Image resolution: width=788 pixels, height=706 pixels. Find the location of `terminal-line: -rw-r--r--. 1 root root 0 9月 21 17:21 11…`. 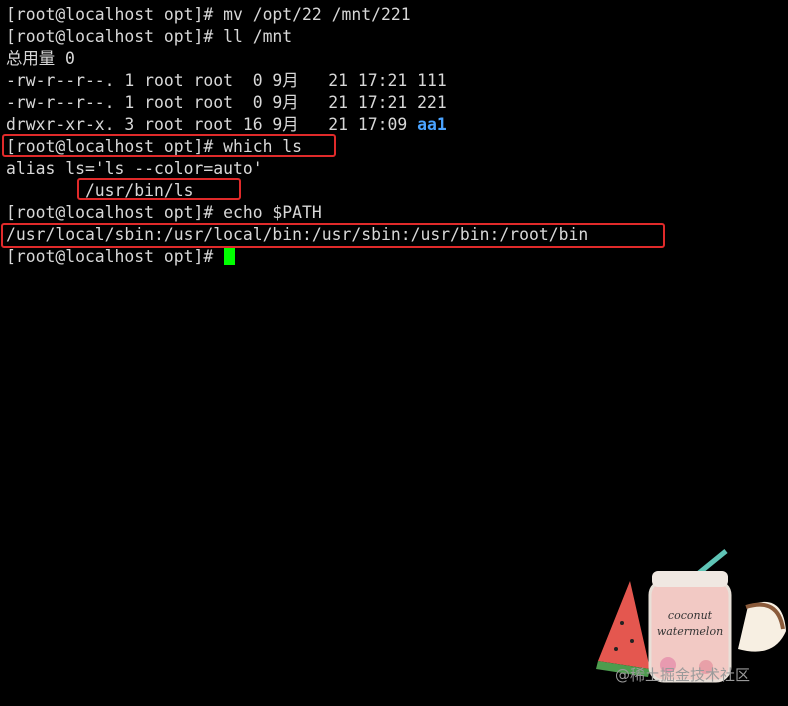

terminal-line: -rw-r--r--. 1 root root 0 9月 21 17:21 11… is located at coordinates (226, 80).